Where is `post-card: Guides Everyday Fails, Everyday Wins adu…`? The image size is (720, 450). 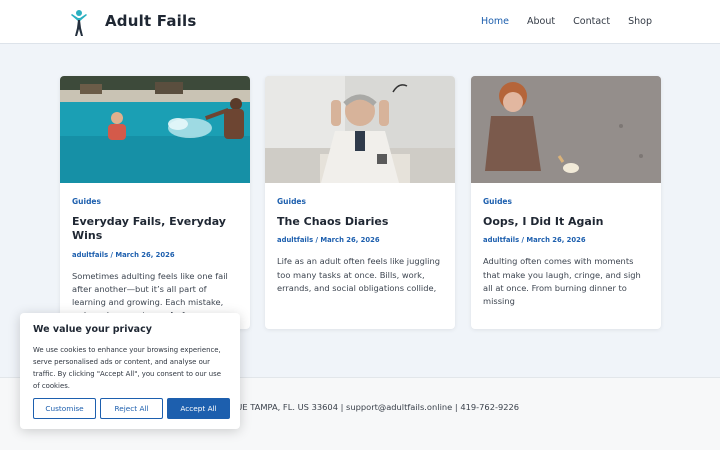 post-card: Guides Everyday Fails, Everyday Wins adu… is located at coordinates (155, 202).